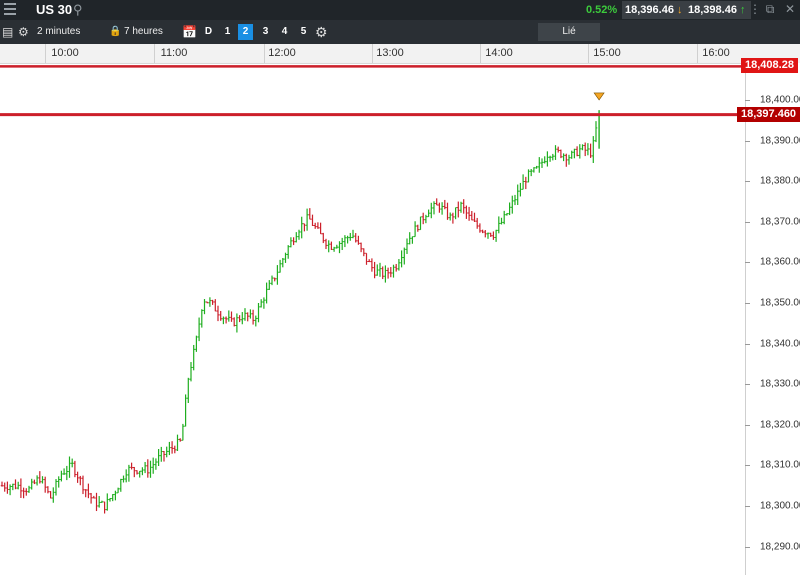 This screenshot has width=800, height=575. Describe the element at coordinates (208, 32) in the screenshot. I see `timeframe-d: D` at that location.